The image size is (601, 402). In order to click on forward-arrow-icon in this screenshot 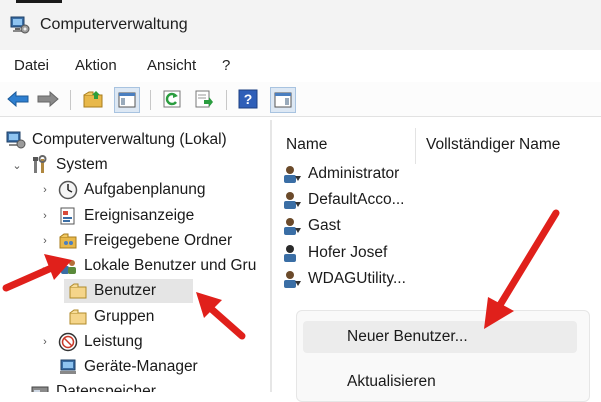, I will do `click(48, 99)`.